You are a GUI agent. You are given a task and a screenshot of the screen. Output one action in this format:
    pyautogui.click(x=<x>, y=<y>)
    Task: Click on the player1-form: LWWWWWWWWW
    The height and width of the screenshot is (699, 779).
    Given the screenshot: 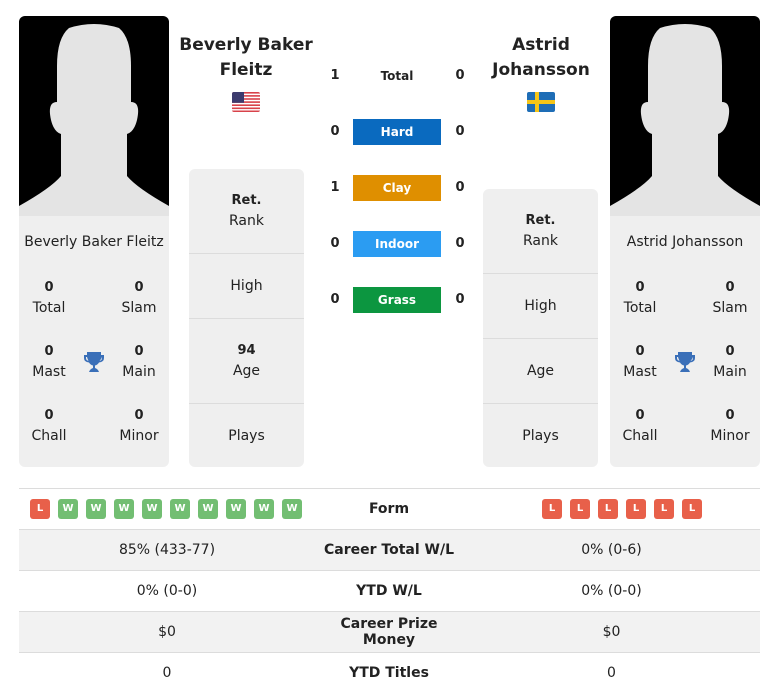 What is the action you would take?
    pyautogui.click(x=167, y=509)
    